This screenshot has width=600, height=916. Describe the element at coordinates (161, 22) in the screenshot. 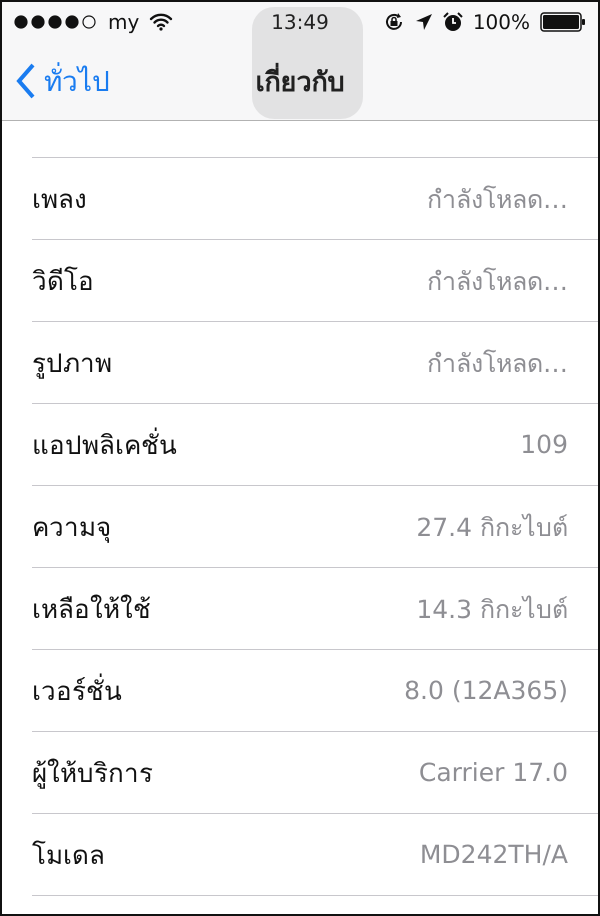

I see `wifi-icon` at that location.